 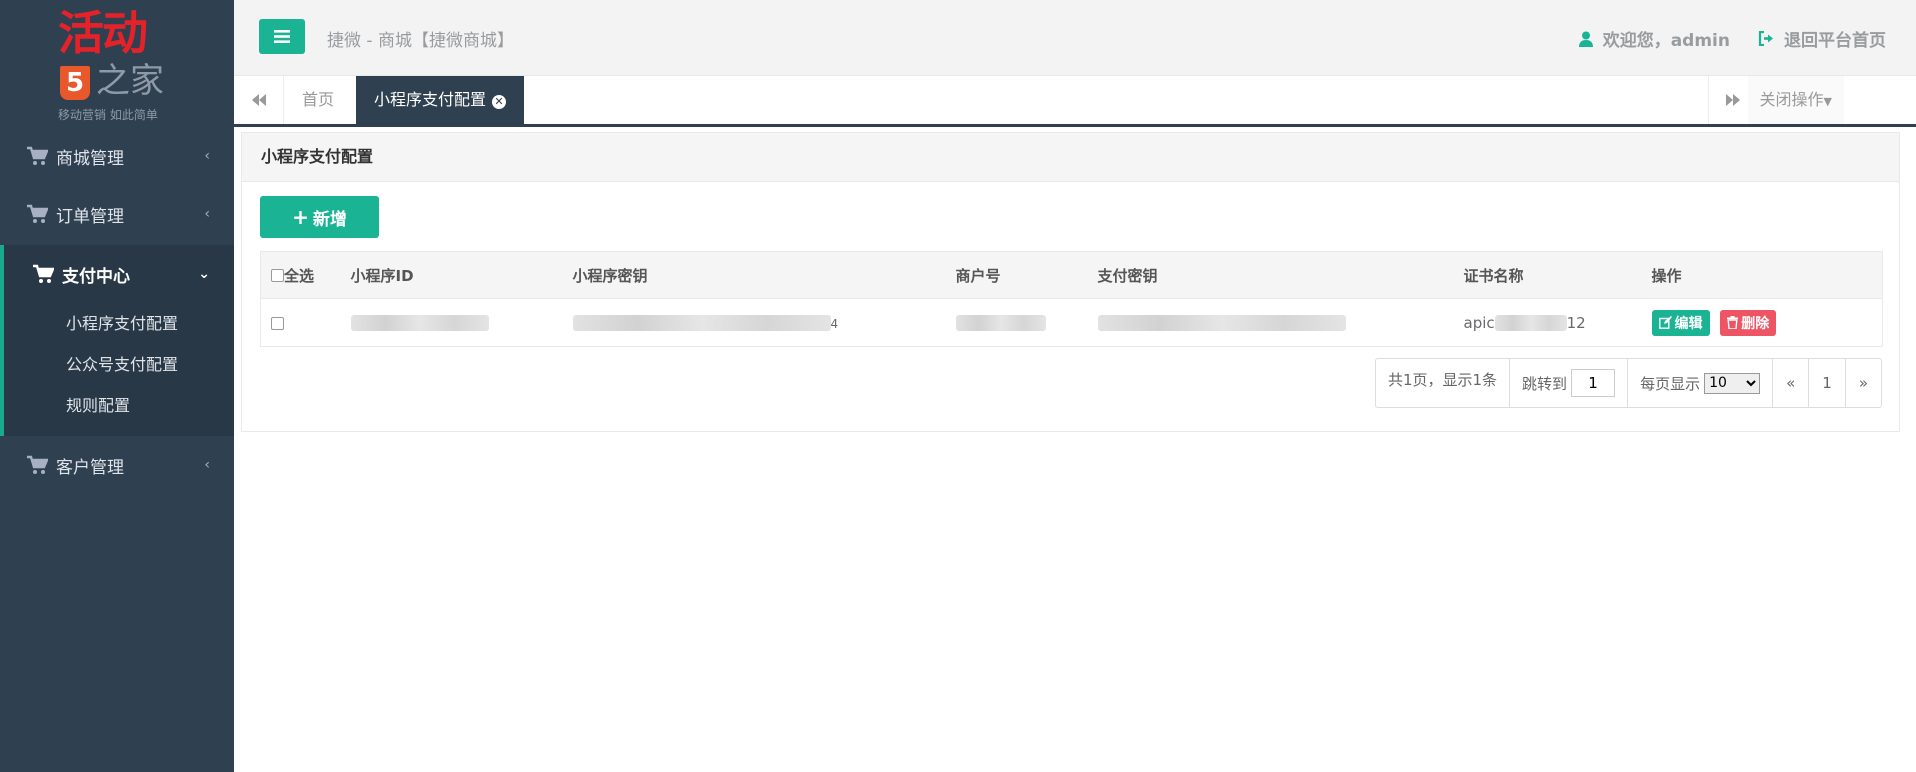 I want to click on menu-toggle-button, so click(x=282, y=36).